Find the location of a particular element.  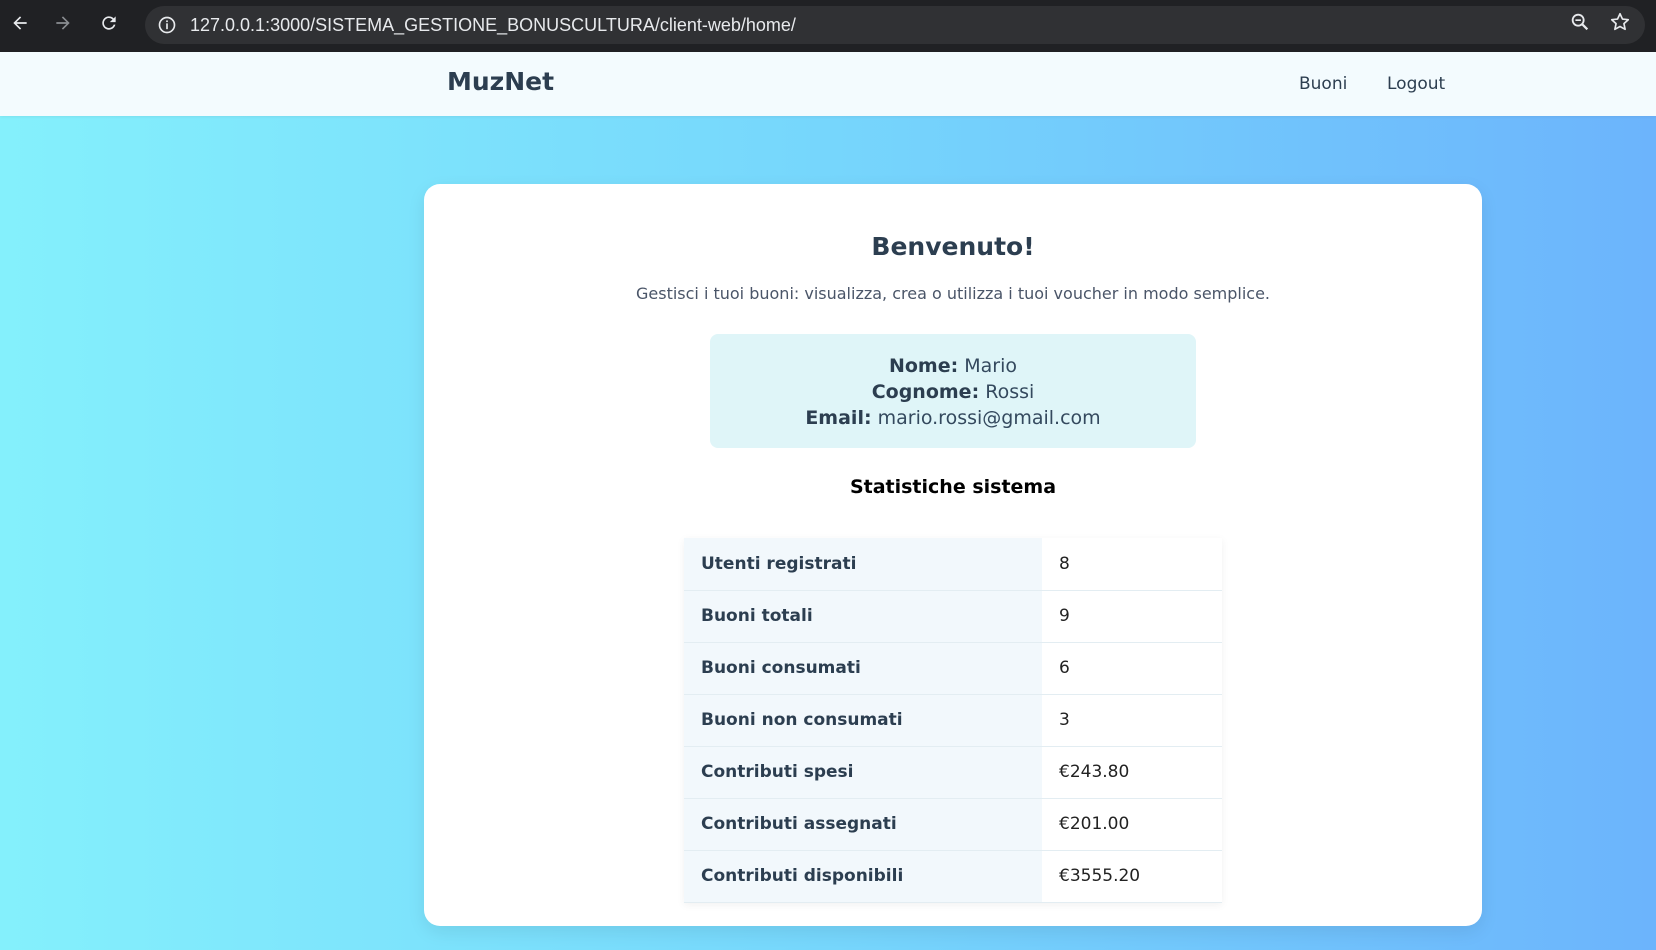

user-email-value: mario.rossi@gmail.com is located at coordinates (989, 418).